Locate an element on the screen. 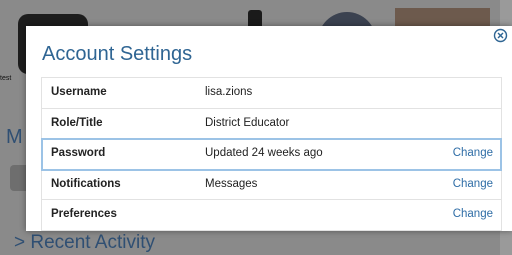  settings-row-password: Password Updated 24 weeks ago Change is located at coordinates (271, 154).